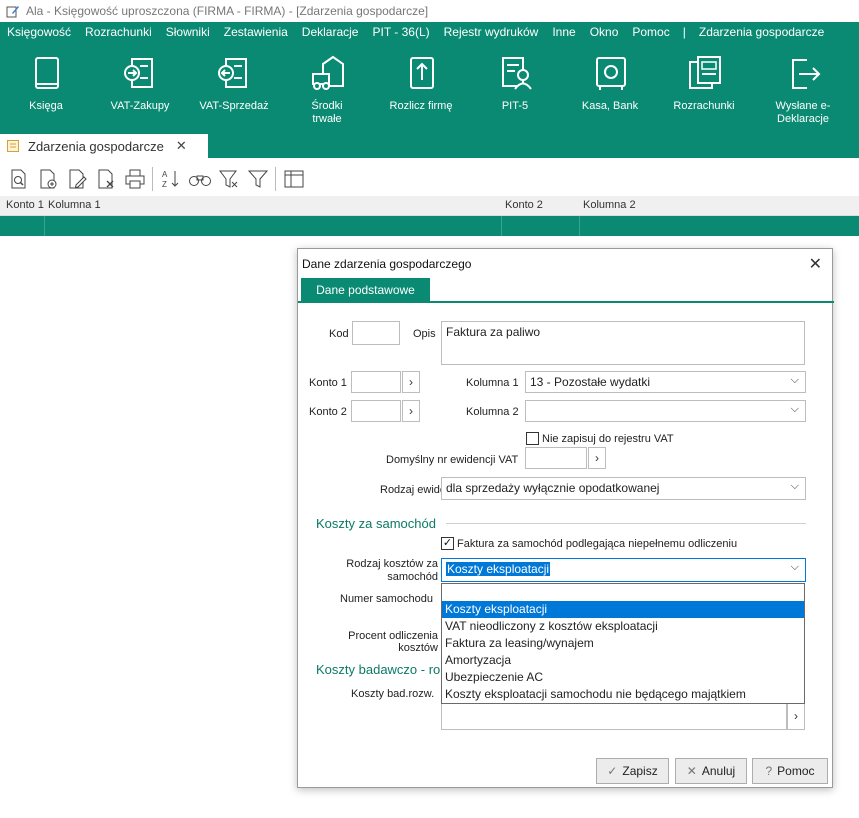 Image resolution: width=859 pixels, height=818 pixels. Describe the element at coordinates (665, 411) in the screenshot. I see `kolumna2-select: ⌵` at that location.